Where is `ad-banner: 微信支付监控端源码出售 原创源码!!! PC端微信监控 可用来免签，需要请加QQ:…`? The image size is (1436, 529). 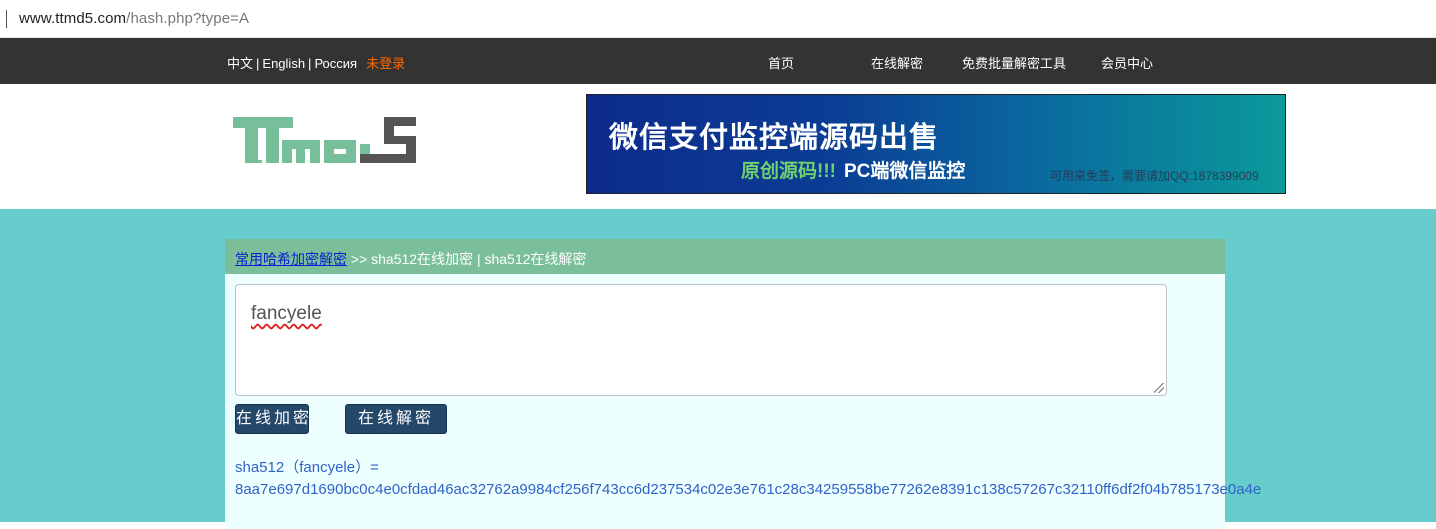
ad-banner: 微信支付监控端源码出售 原创源码!!! PC端微信监控 可用来免签，需要请加QQ:… is located at coordinates (936, 144).